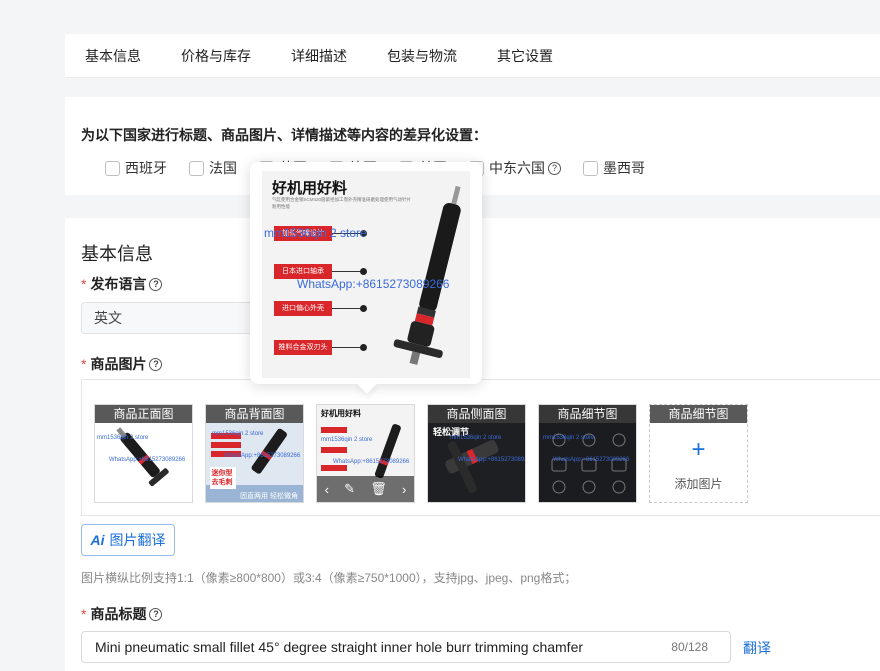 The image size is (880, 671). What do you see at coordinates (757, 648) in the screenshot?
I see `title-translate-link: 翻译` at bounding box center [757, 648].